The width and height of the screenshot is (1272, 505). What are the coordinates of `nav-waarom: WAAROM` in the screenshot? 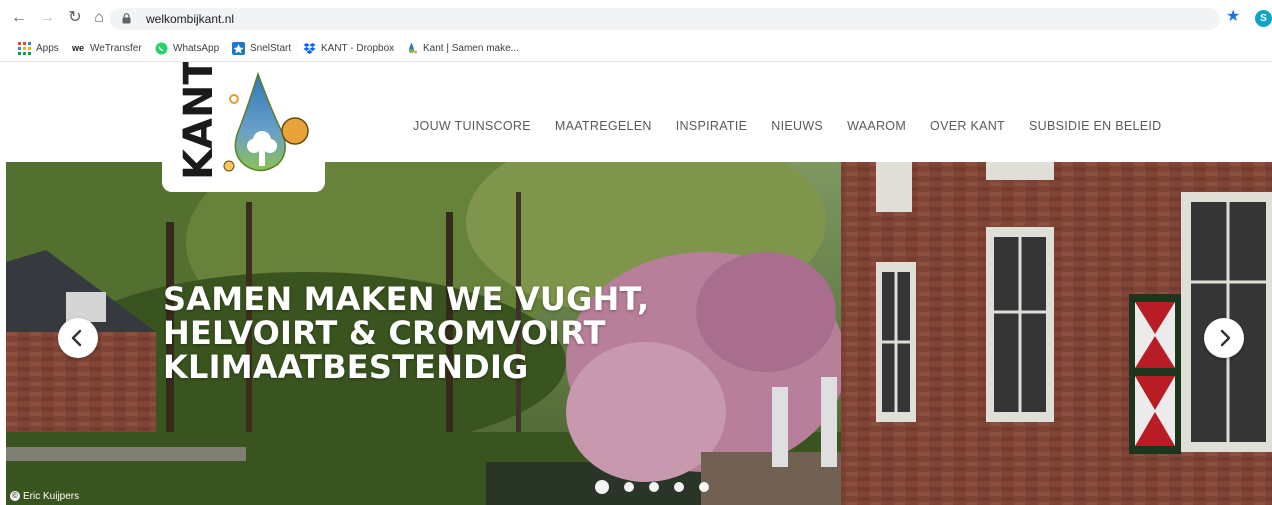 It's located at (876, 126).